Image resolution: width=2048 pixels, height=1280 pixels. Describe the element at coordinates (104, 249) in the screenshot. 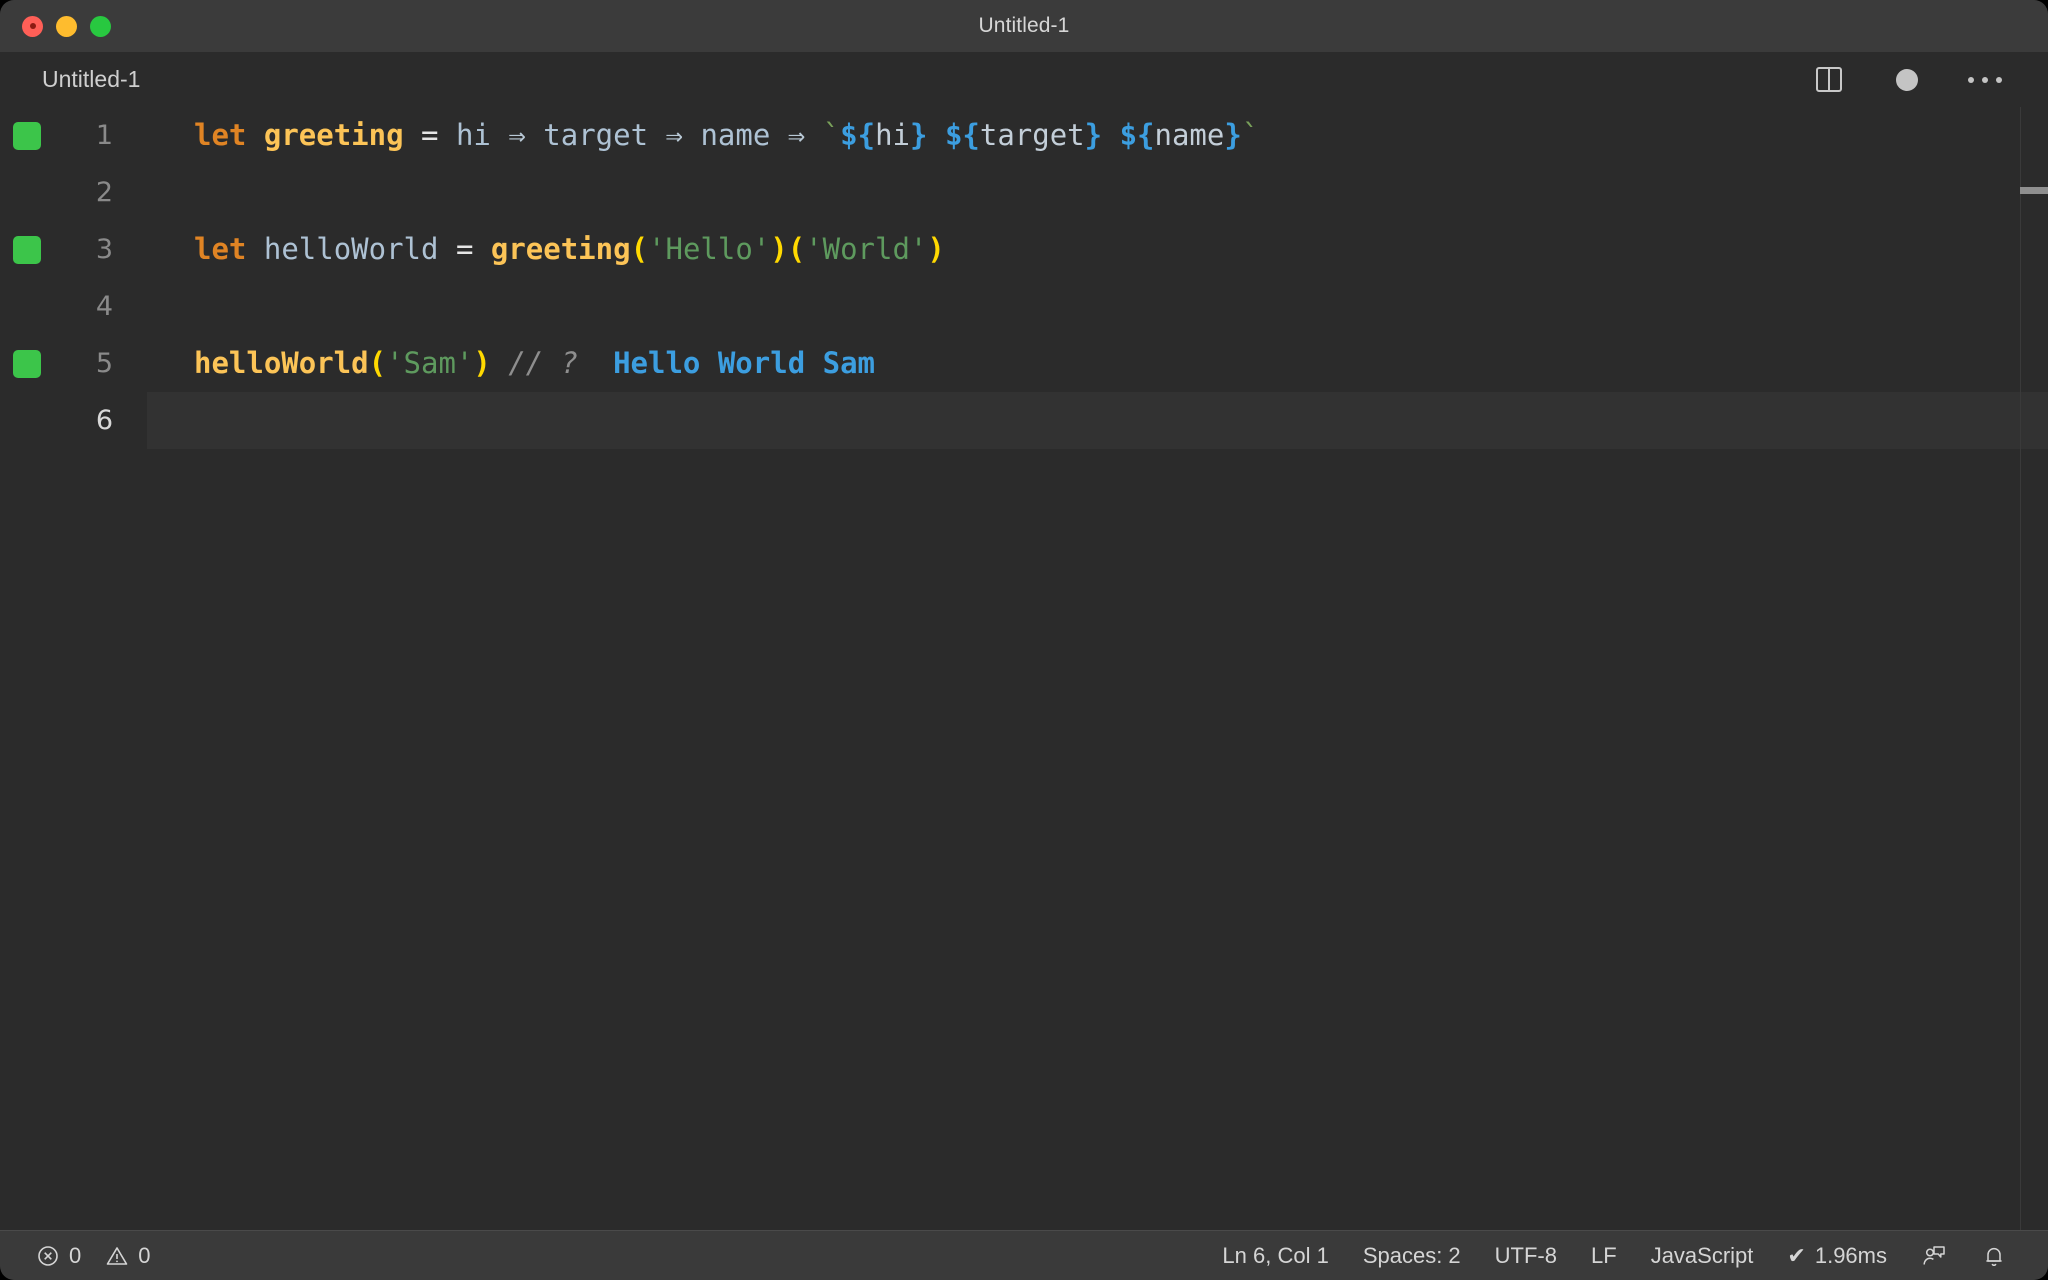

I see `line-number: 3` at that location.